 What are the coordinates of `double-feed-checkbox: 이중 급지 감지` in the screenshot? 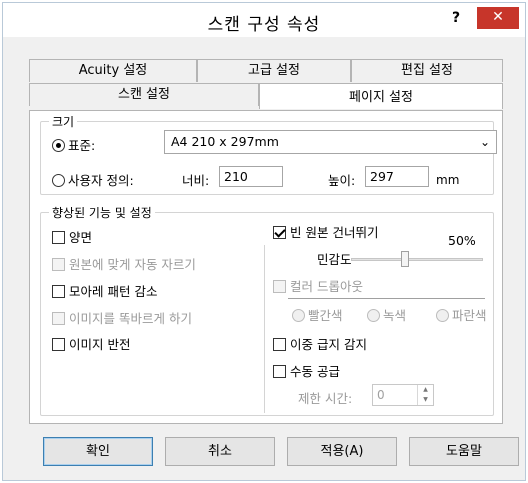 It's located at (320, 343).